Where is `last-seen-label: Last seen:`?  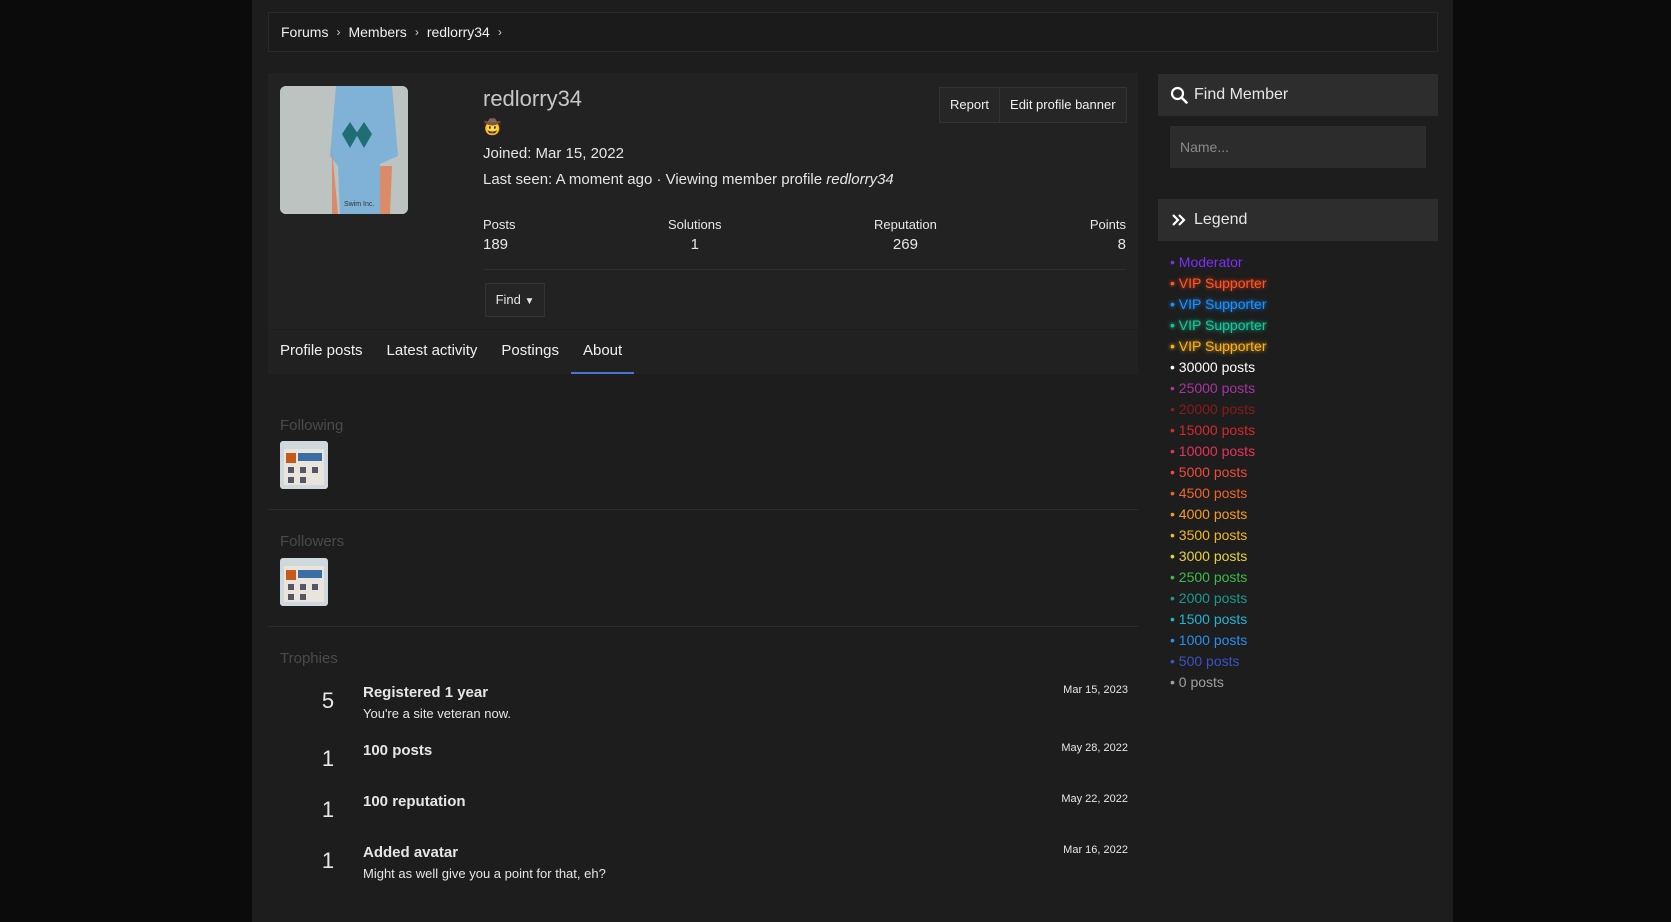
last-seen-label: Last seen: is located at coordinates (518, 179).